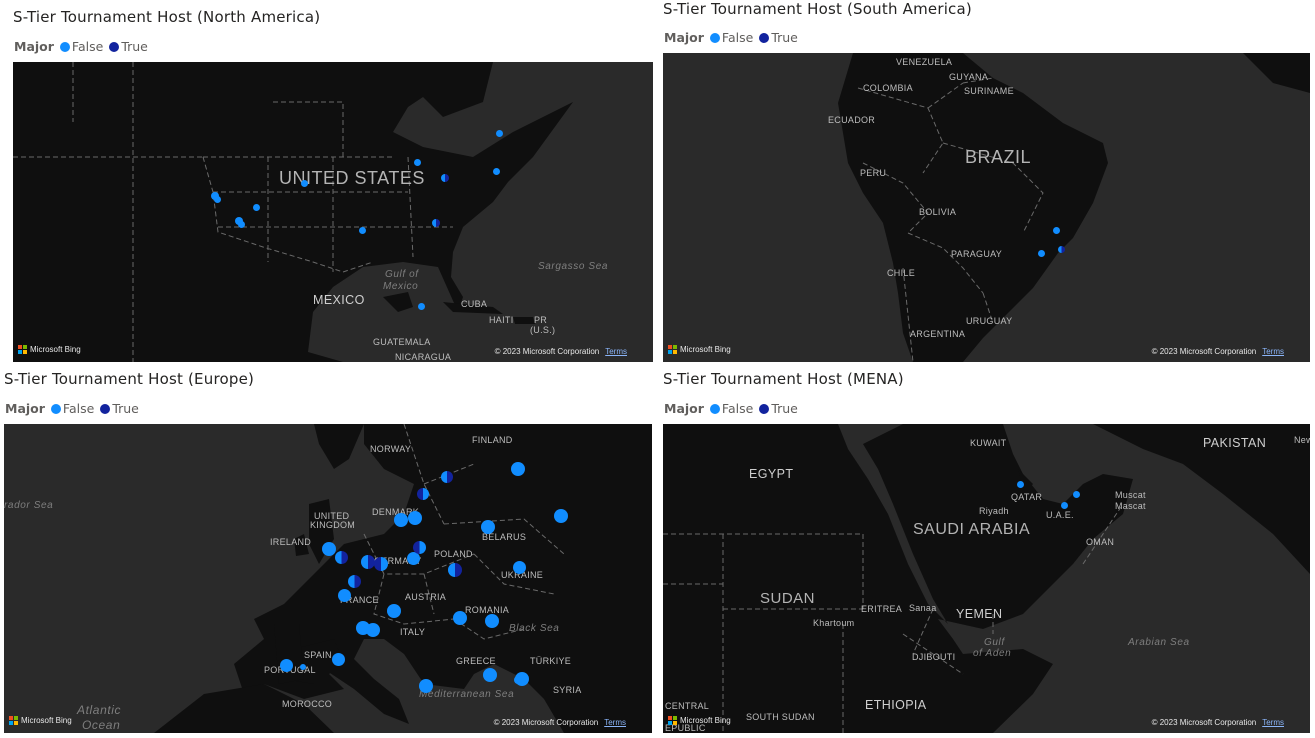 The image size is (1315, 738). Describe the element at coordinates (401, 286) in the screenshot. I see `map-label: Mexico` at that location.